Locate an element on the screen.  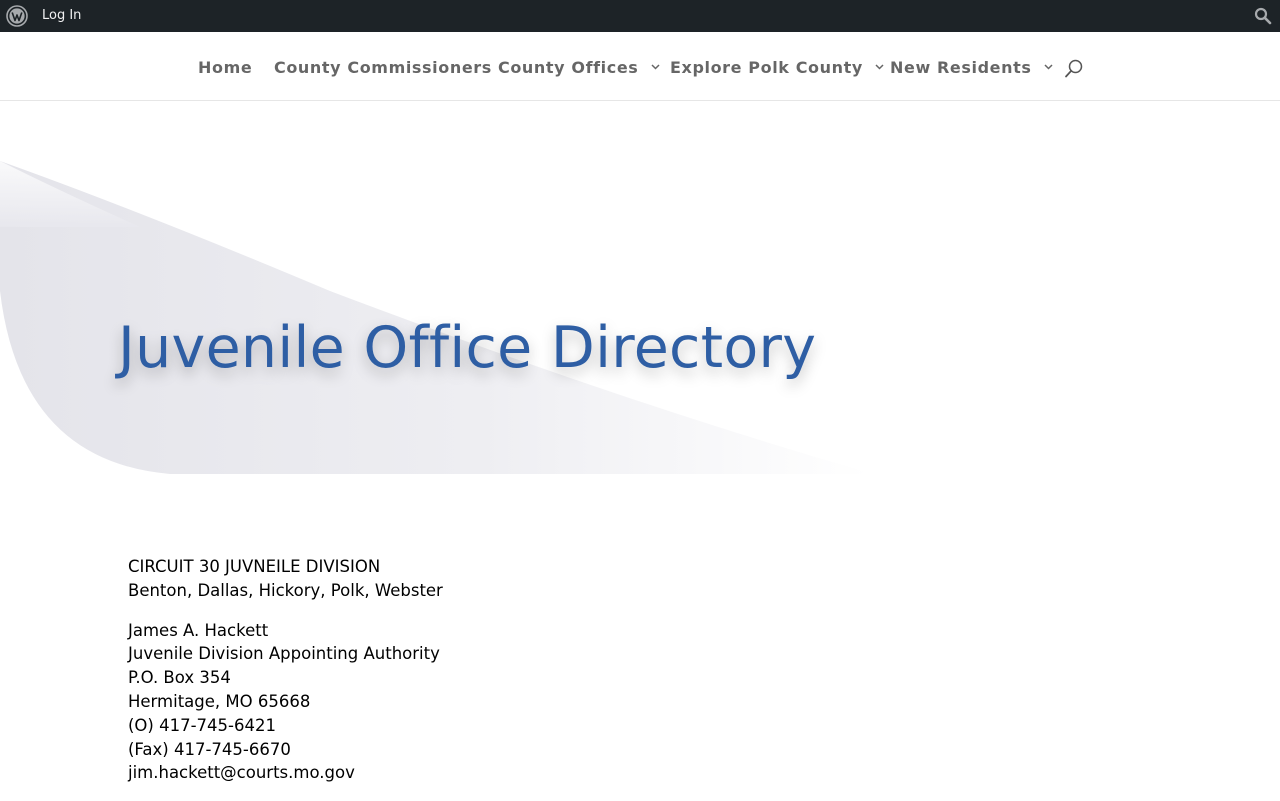
contact-phone: (O) 417-745-6421 is located at coordinates (202, 725).